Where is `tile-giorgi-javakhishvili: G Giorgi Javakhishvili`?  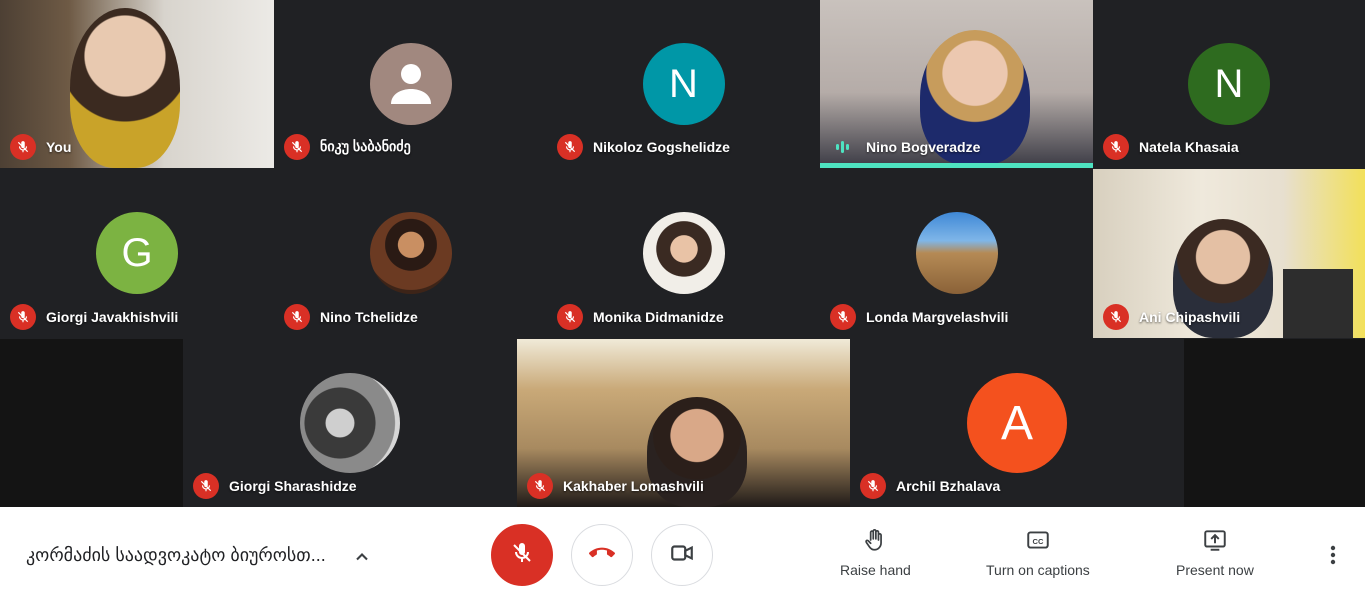
tile-giorgi-javakhishvili: G Giorgi Javakhishvili is located at coordinates (137, 253).